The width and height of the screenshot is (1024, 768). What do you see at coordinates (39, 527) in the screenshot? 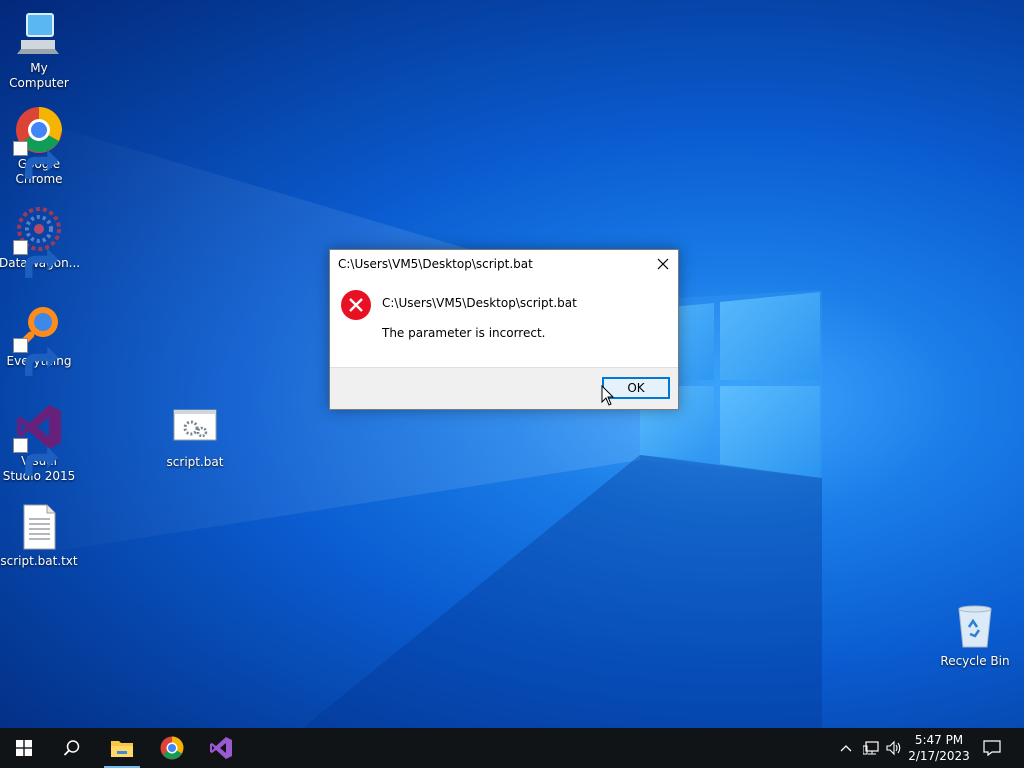
I see `text-file-icon` at bounding box center [39, 527].